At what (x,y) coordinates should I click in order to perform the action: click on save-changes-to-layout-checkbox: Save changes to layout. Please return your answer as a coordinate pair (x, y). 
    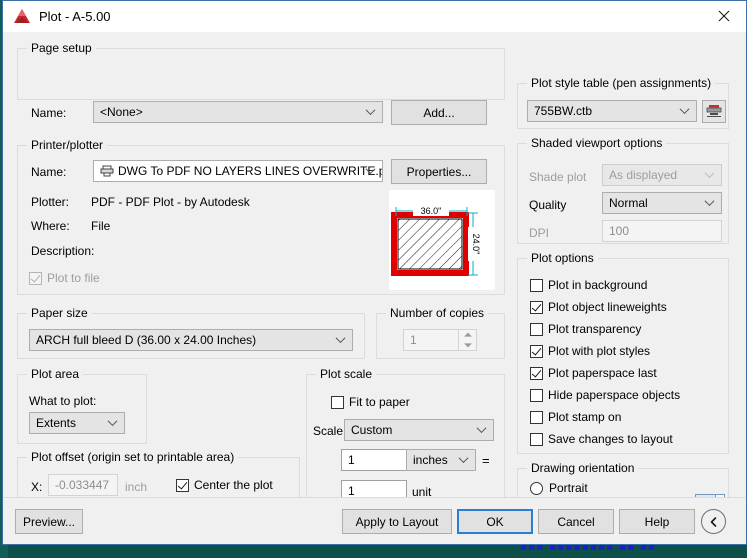
    Looking at the image, I should click on (601, 439).